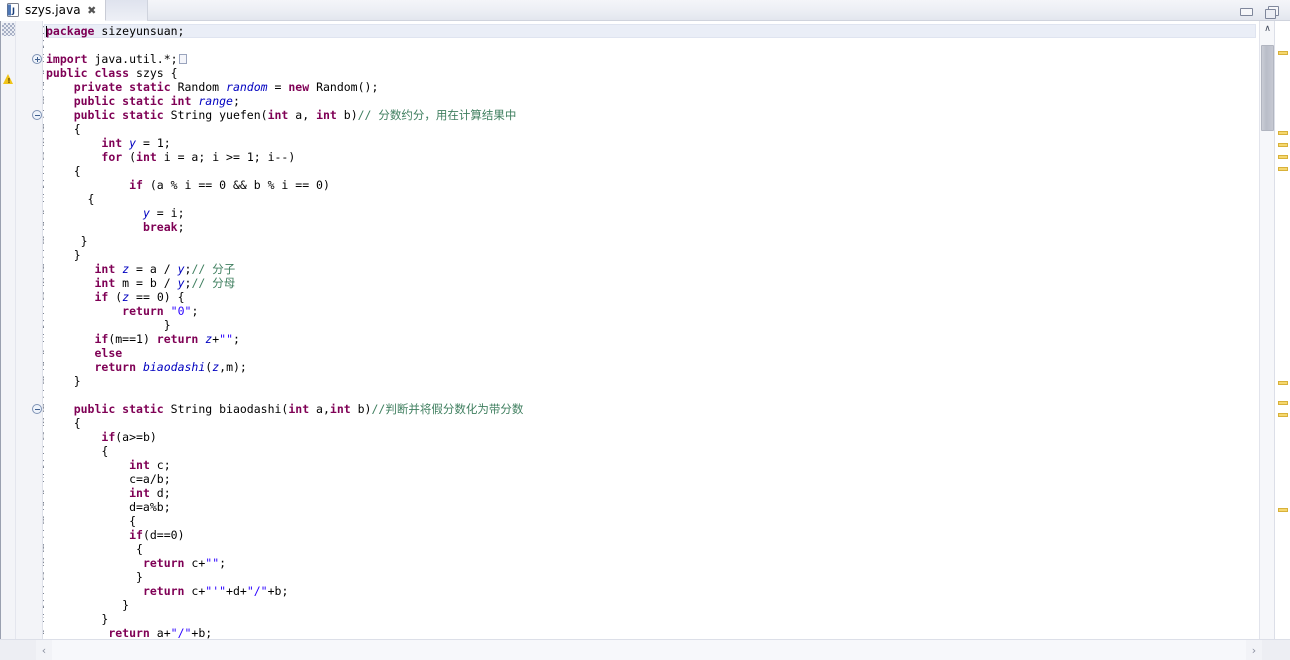 This screenshot has width=1290, height=660. What do you see at coordinates (1266, 330) in the screenshot?
I see `vertical-scrollbar: ∧` at bounding box center [1266, 330].